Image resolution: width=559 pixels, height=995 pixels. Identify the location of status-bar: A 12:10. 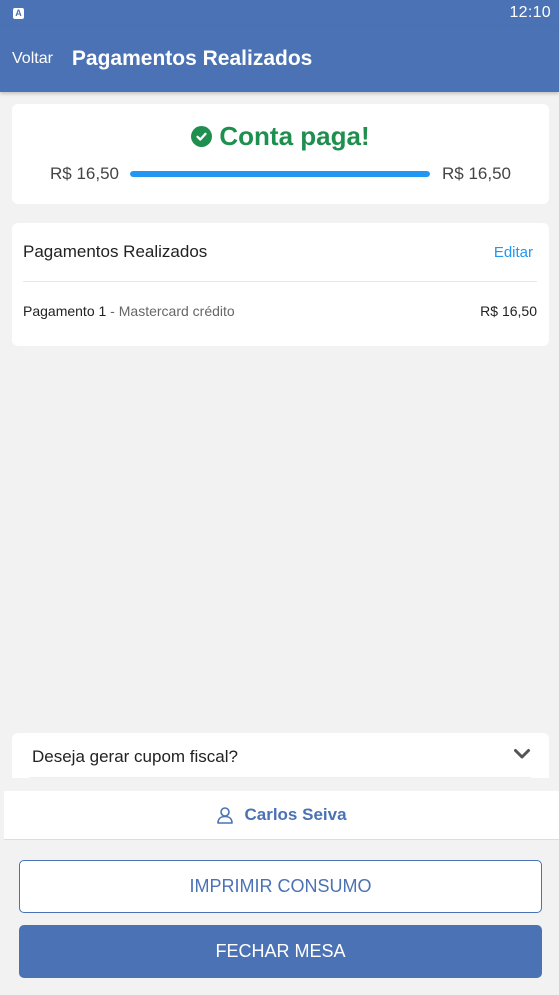
(279, 13).